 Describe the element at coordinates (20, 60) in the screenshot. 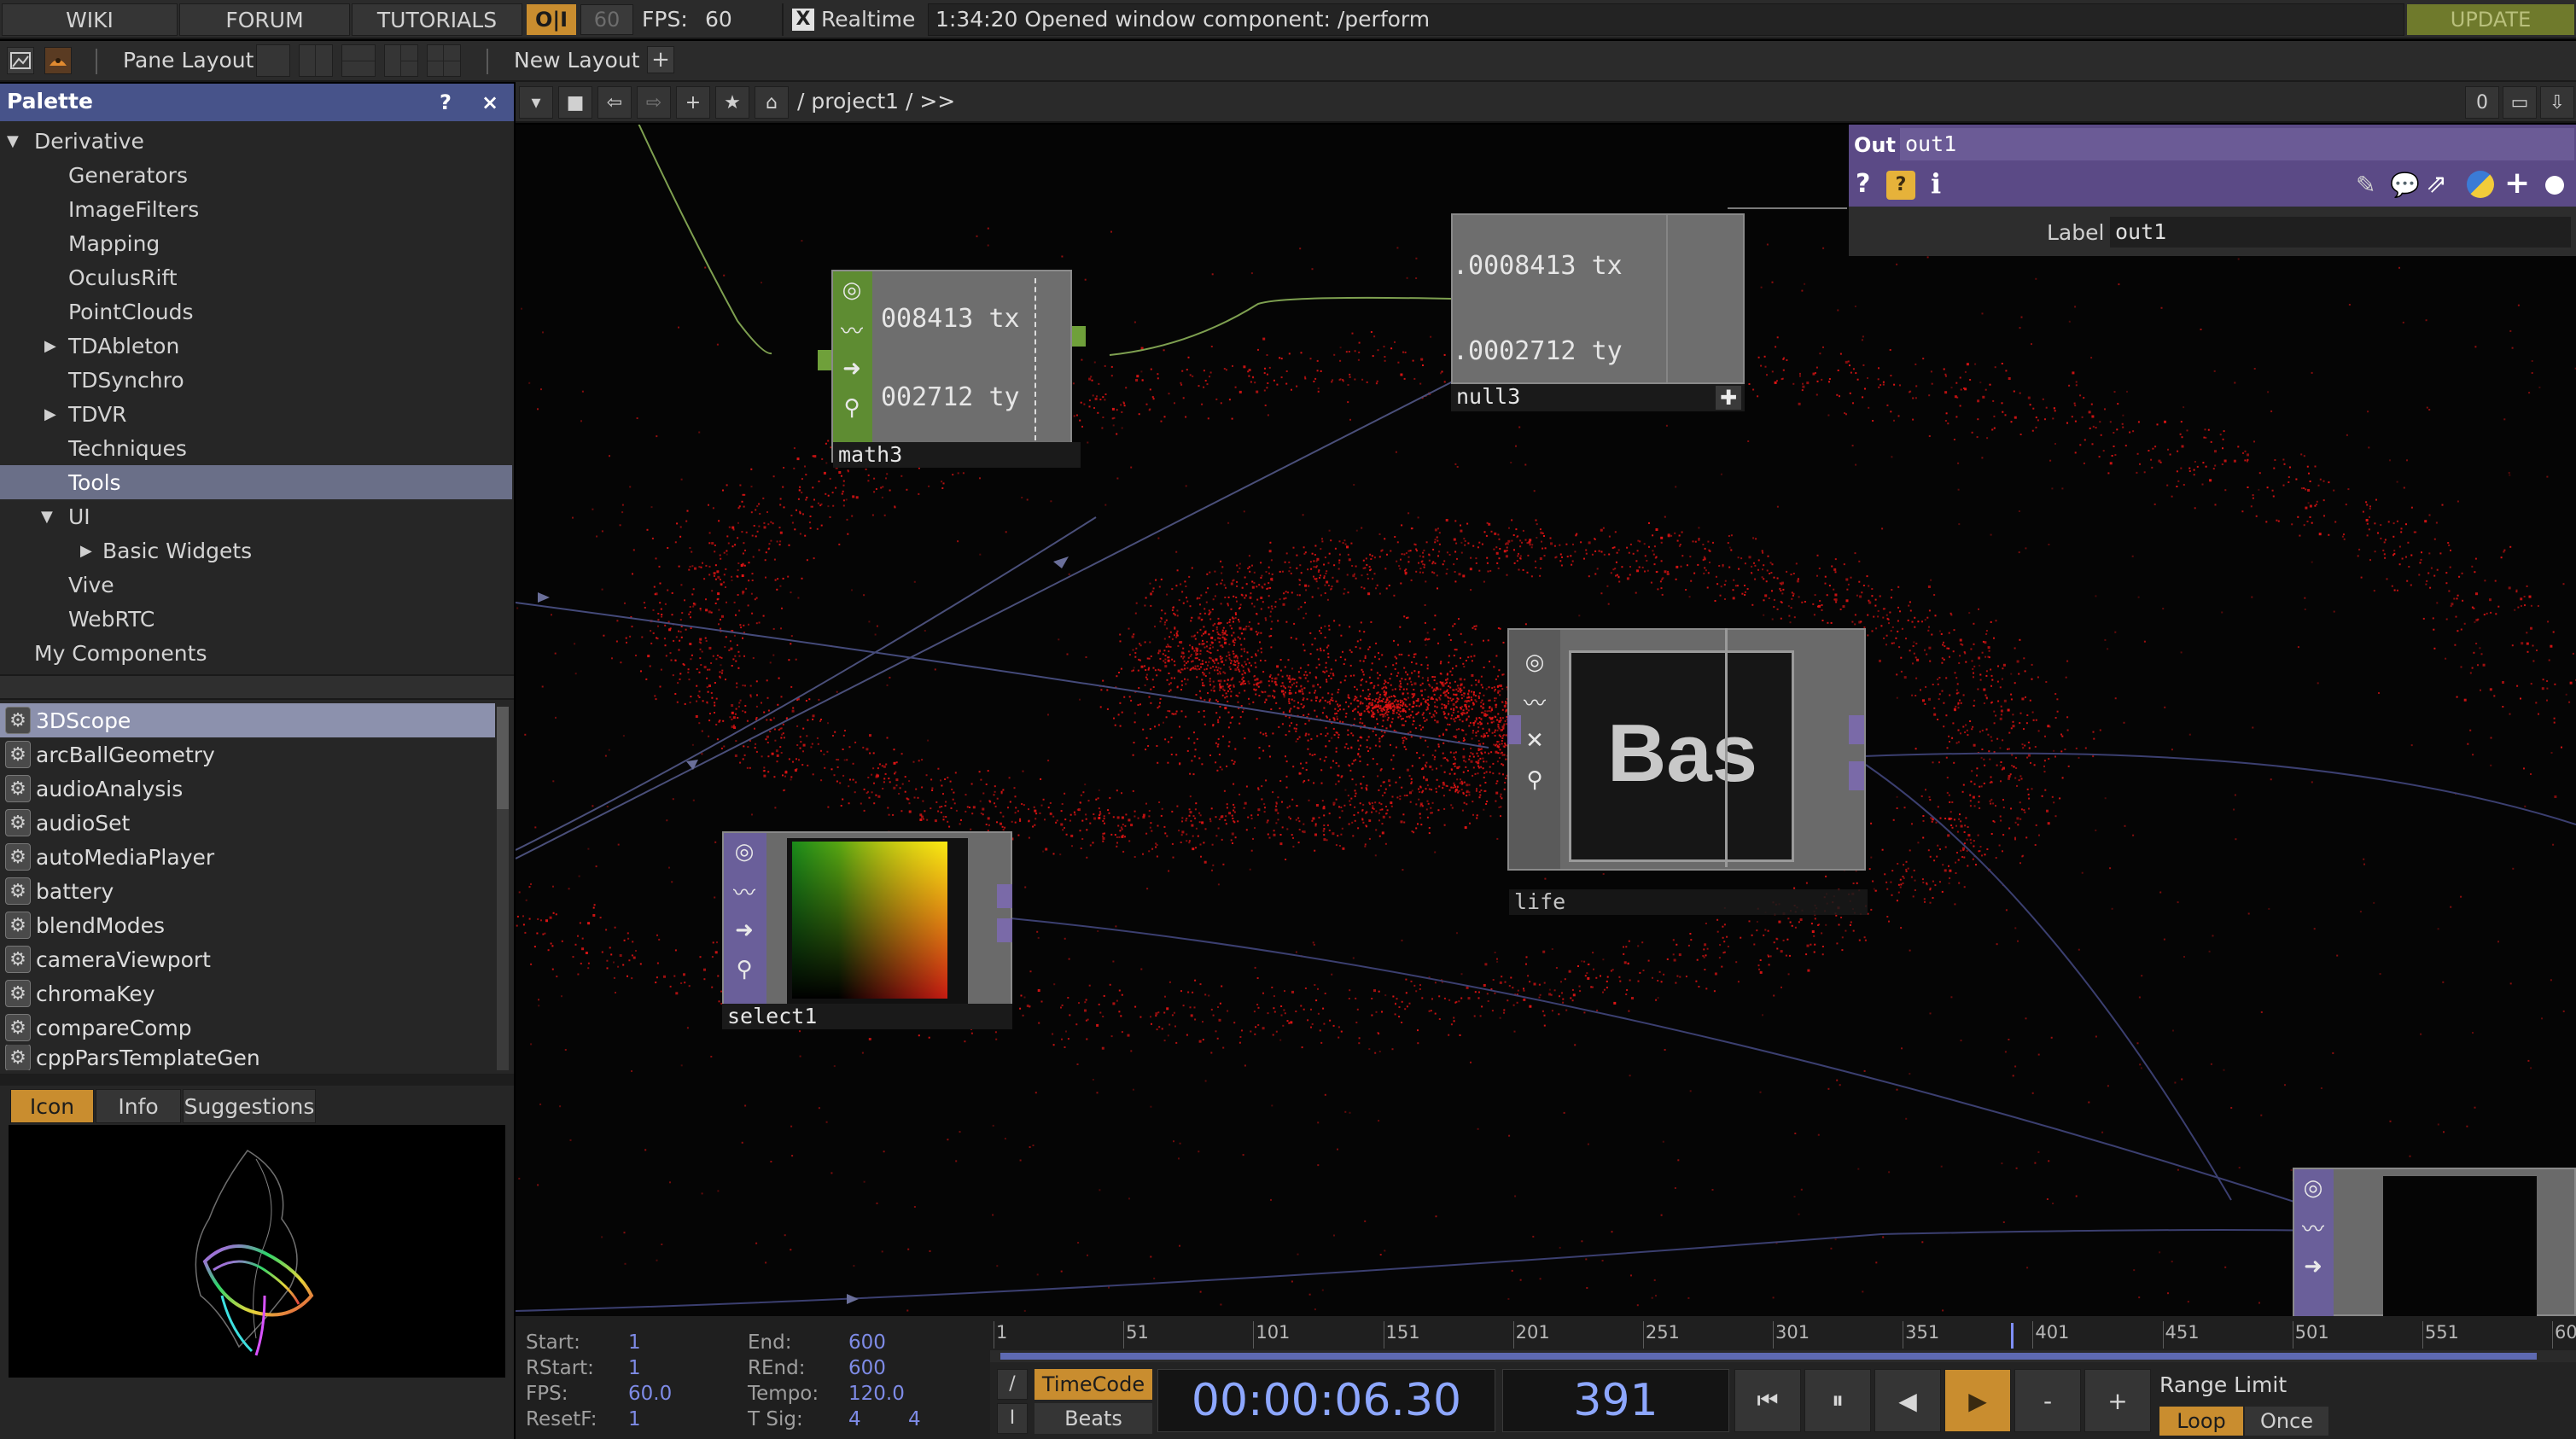

I see `viewer-icon` at that location.